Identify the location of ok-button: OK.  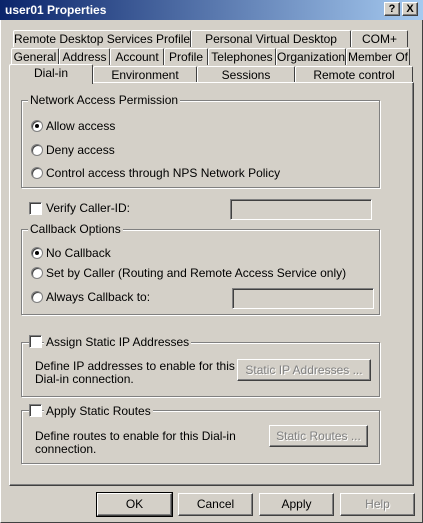
(134, 504).